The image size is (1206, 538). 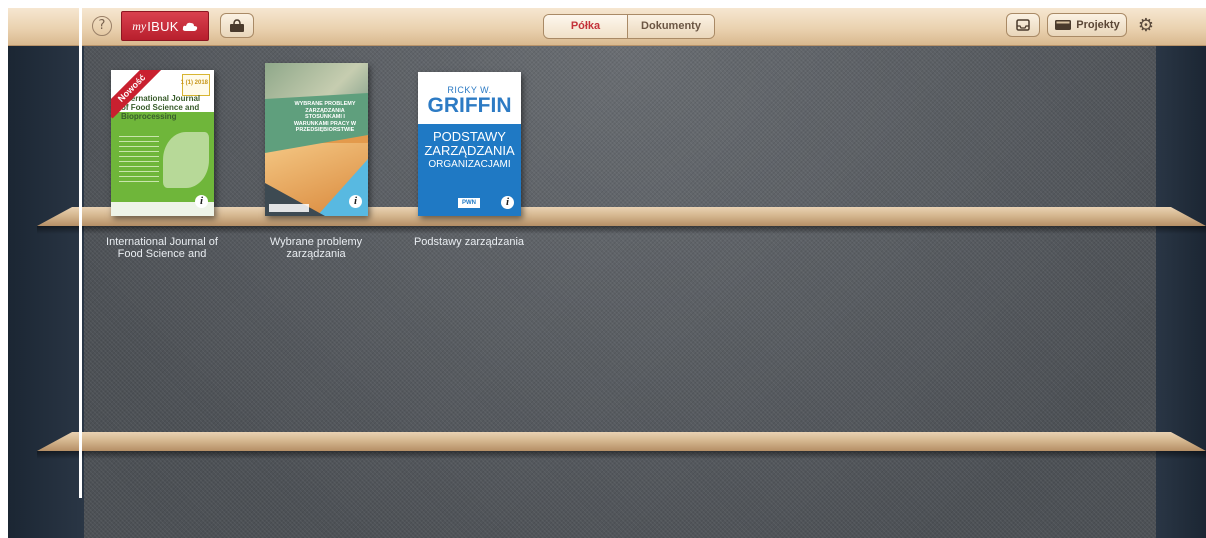 What do you see at coordinates (469, 164) in the screenshot?
I see `cover-title-line: ORGANIZACJAMI` at bounding box center [469, 164].